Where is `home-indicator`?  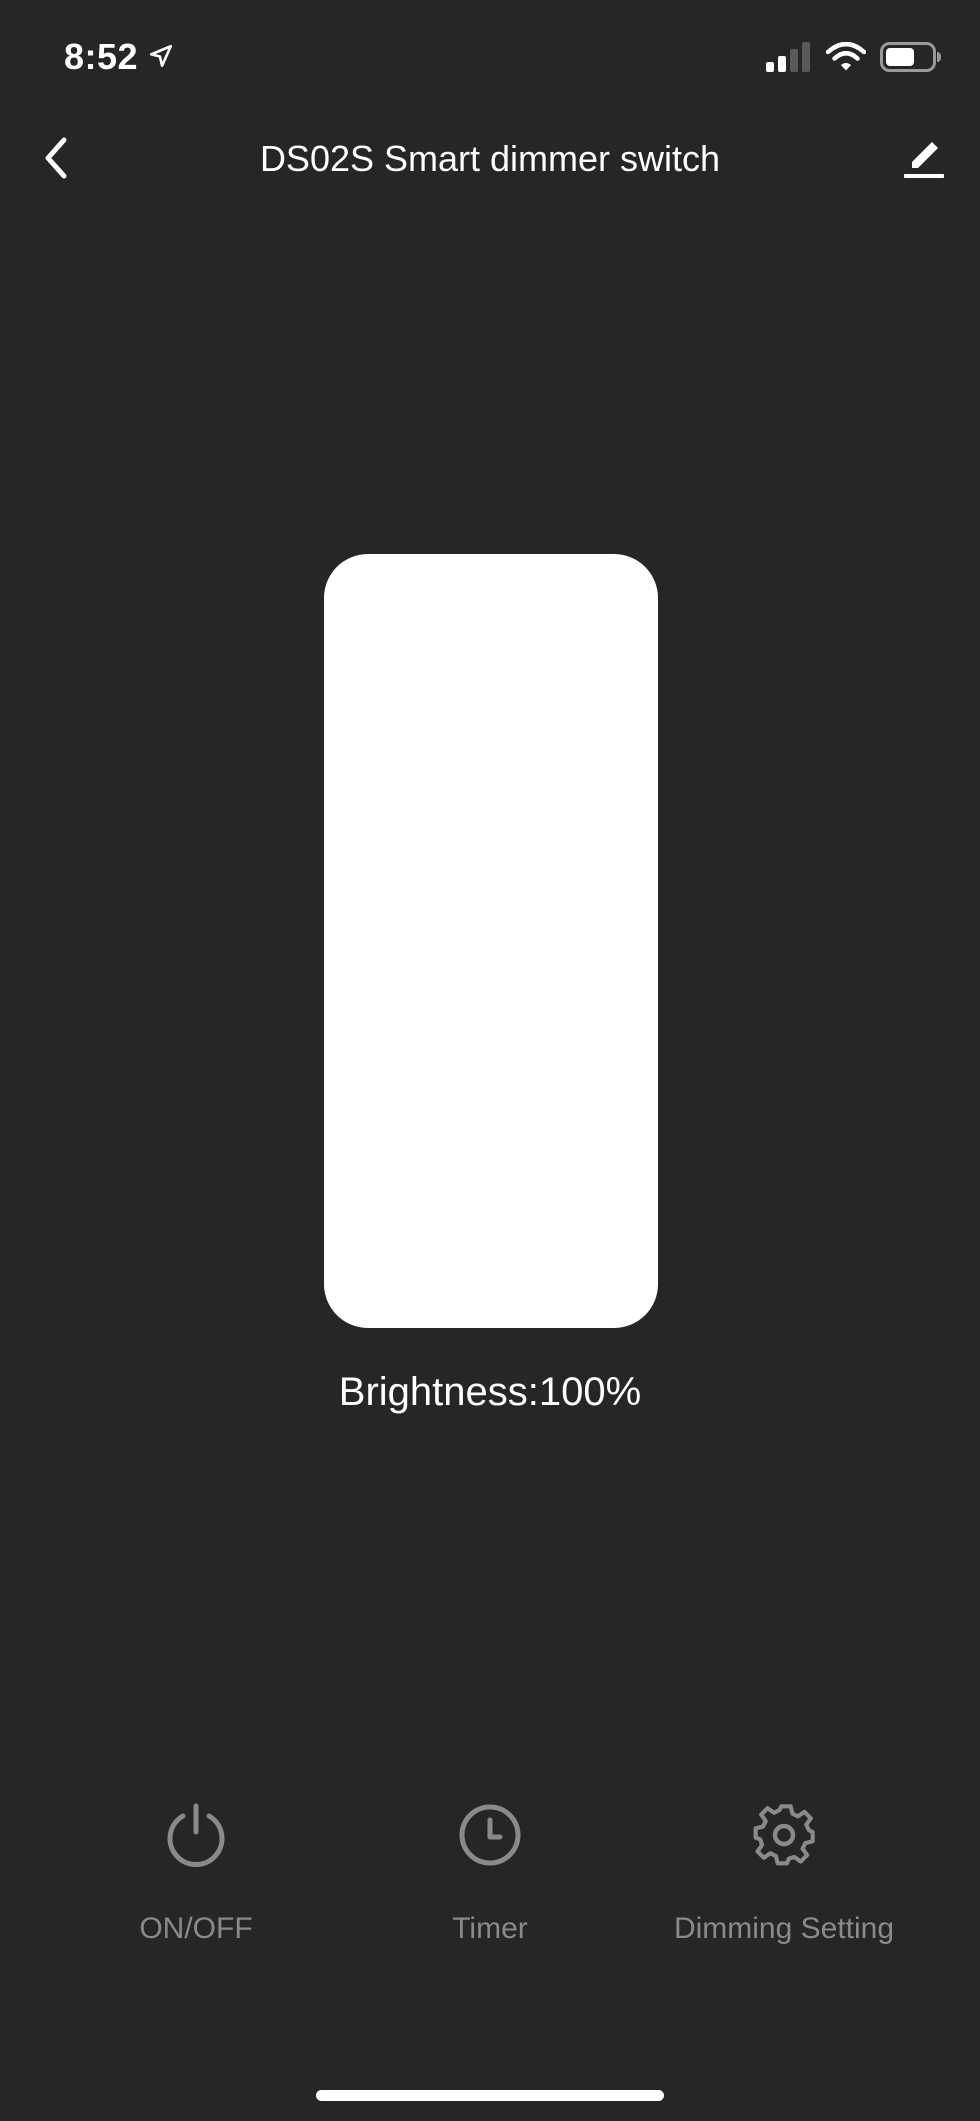 home-indicator is located at coordinates (490, 2095).